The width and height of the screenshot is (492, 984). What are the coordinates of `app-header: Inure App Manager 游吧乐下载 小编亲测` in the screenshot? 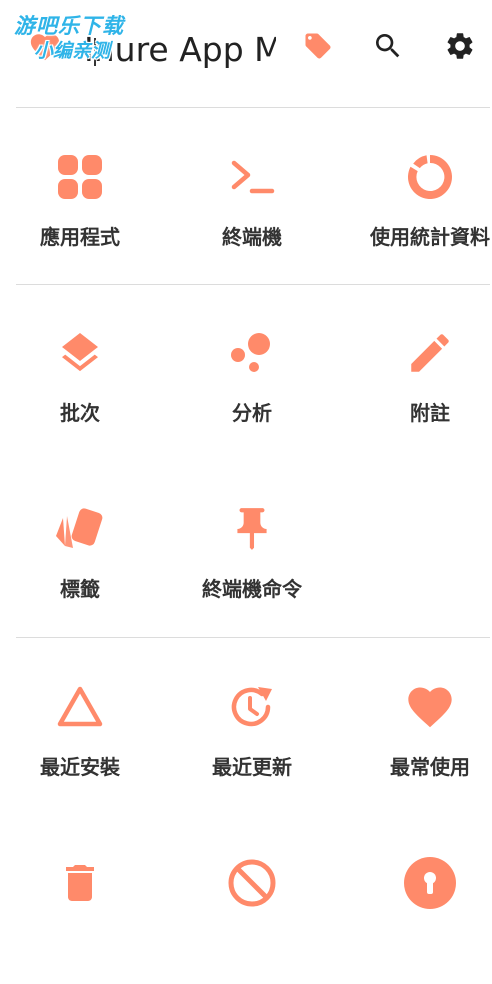 It's located at (246, 50).